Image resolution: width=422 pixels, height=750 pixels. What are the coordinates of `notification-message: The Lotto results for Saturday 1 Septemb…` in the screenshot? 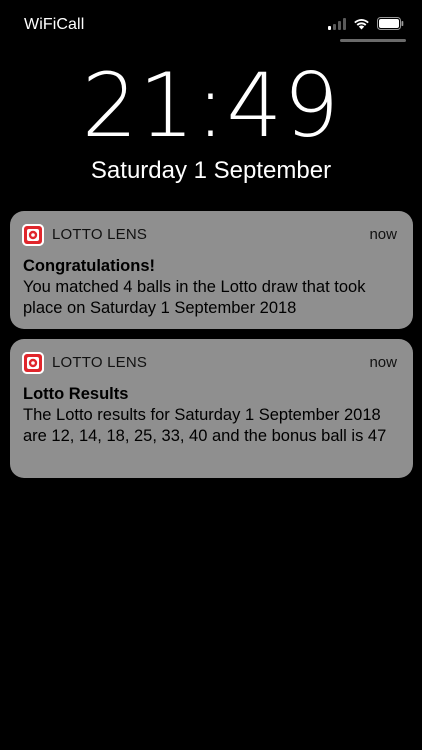 It's located at (205, 425).